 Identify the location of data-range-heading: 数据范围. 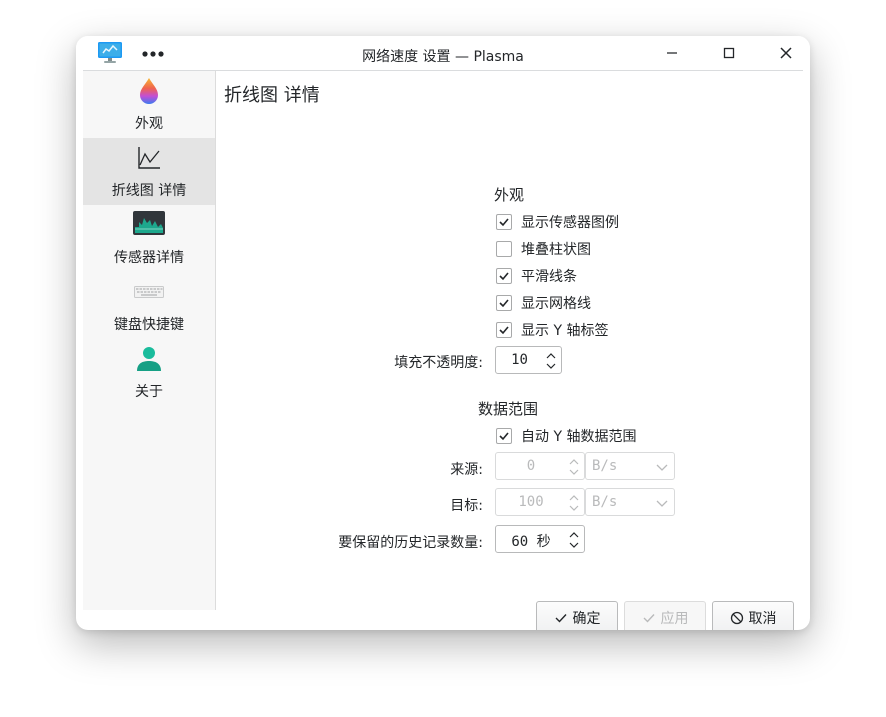
(508, 409).